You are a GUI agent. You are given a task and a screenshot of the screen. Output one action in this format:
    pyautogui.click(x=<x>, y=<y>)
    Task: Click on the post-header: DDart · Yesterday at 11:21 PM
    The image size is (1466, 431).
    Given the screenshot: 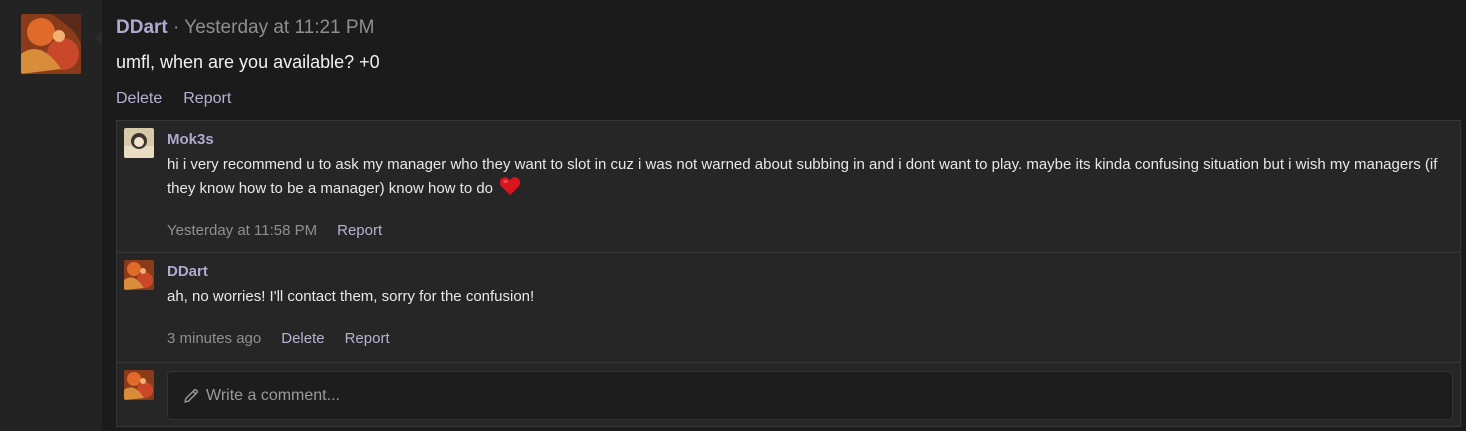 What is the action you would take?
    pyautogui.click(x=245, y=28)
    